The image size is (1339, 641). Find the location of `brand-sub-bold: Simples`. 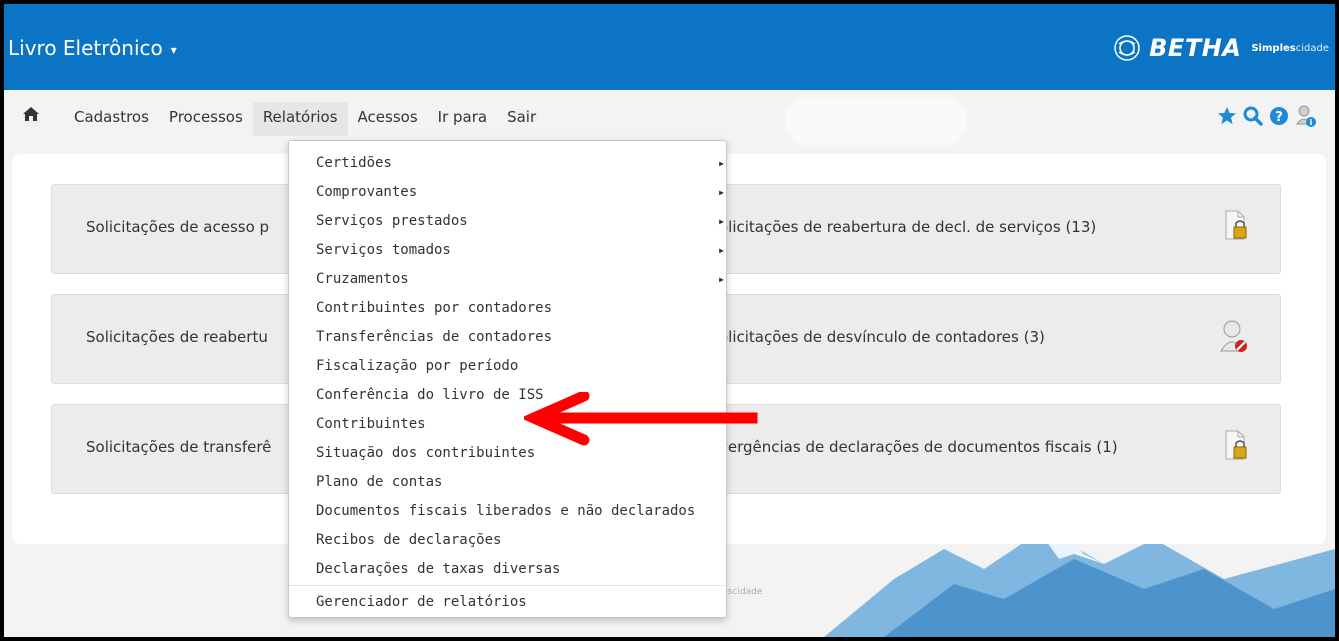

brand-sub-bold: Simples is located at coordinates (1273, 48).